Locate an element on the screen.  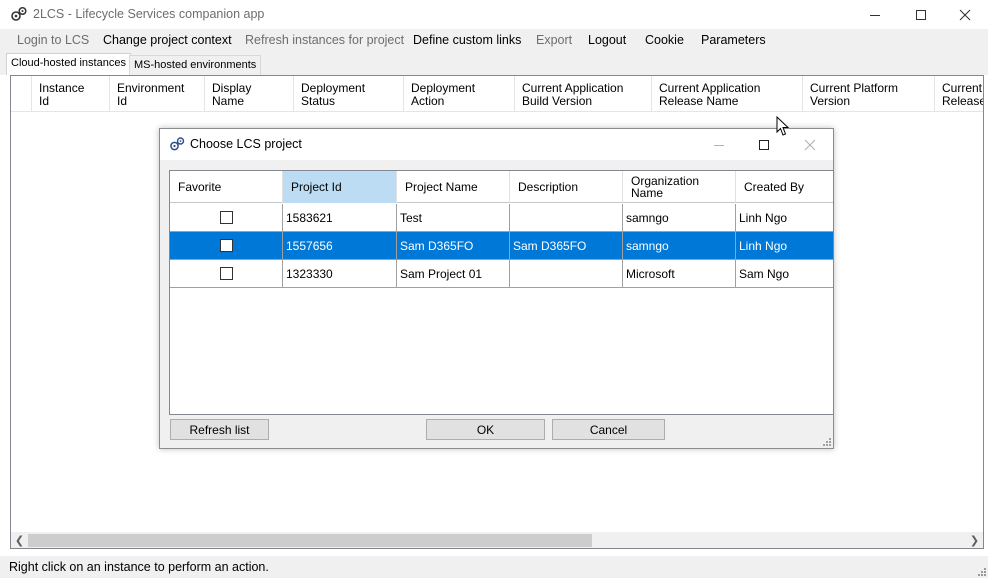
column-header-project-id: Project Id is located at coordinates (340, 187).